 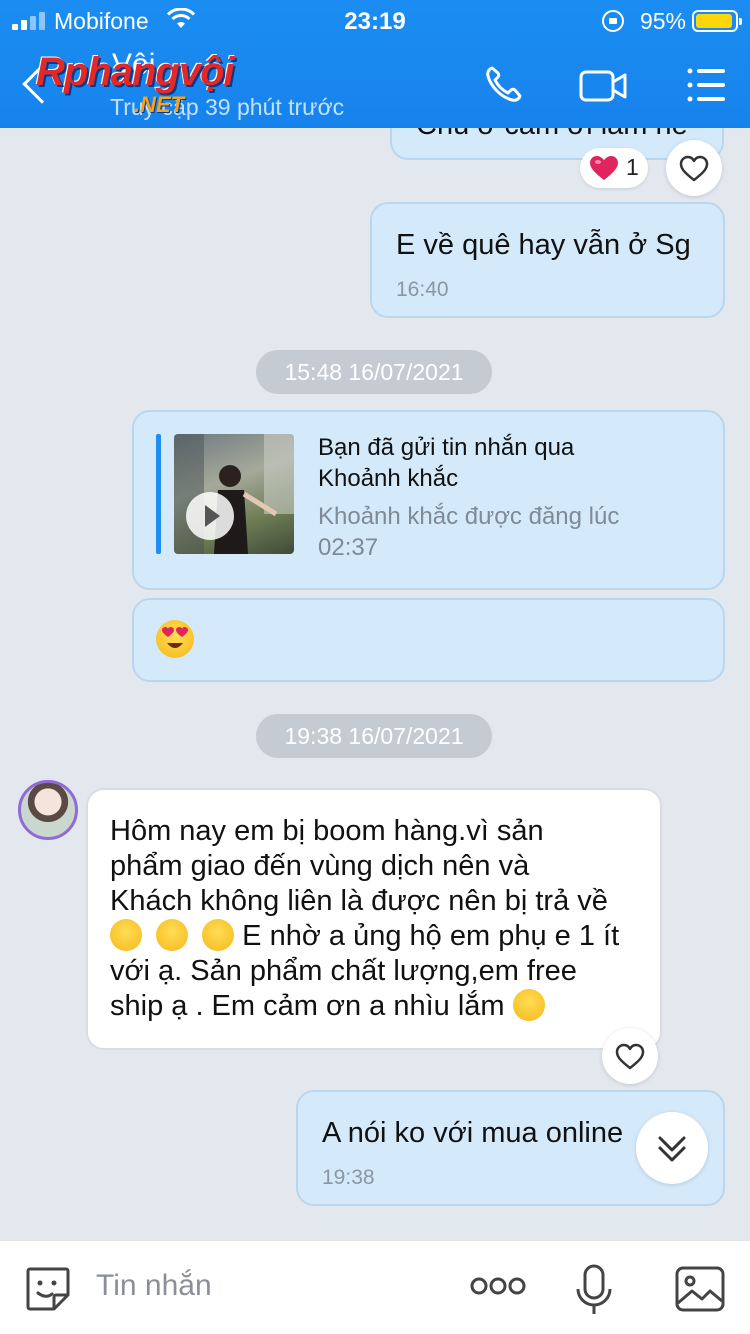 I want to click on heart-eyes-emoji, so click(x=175, y=639).